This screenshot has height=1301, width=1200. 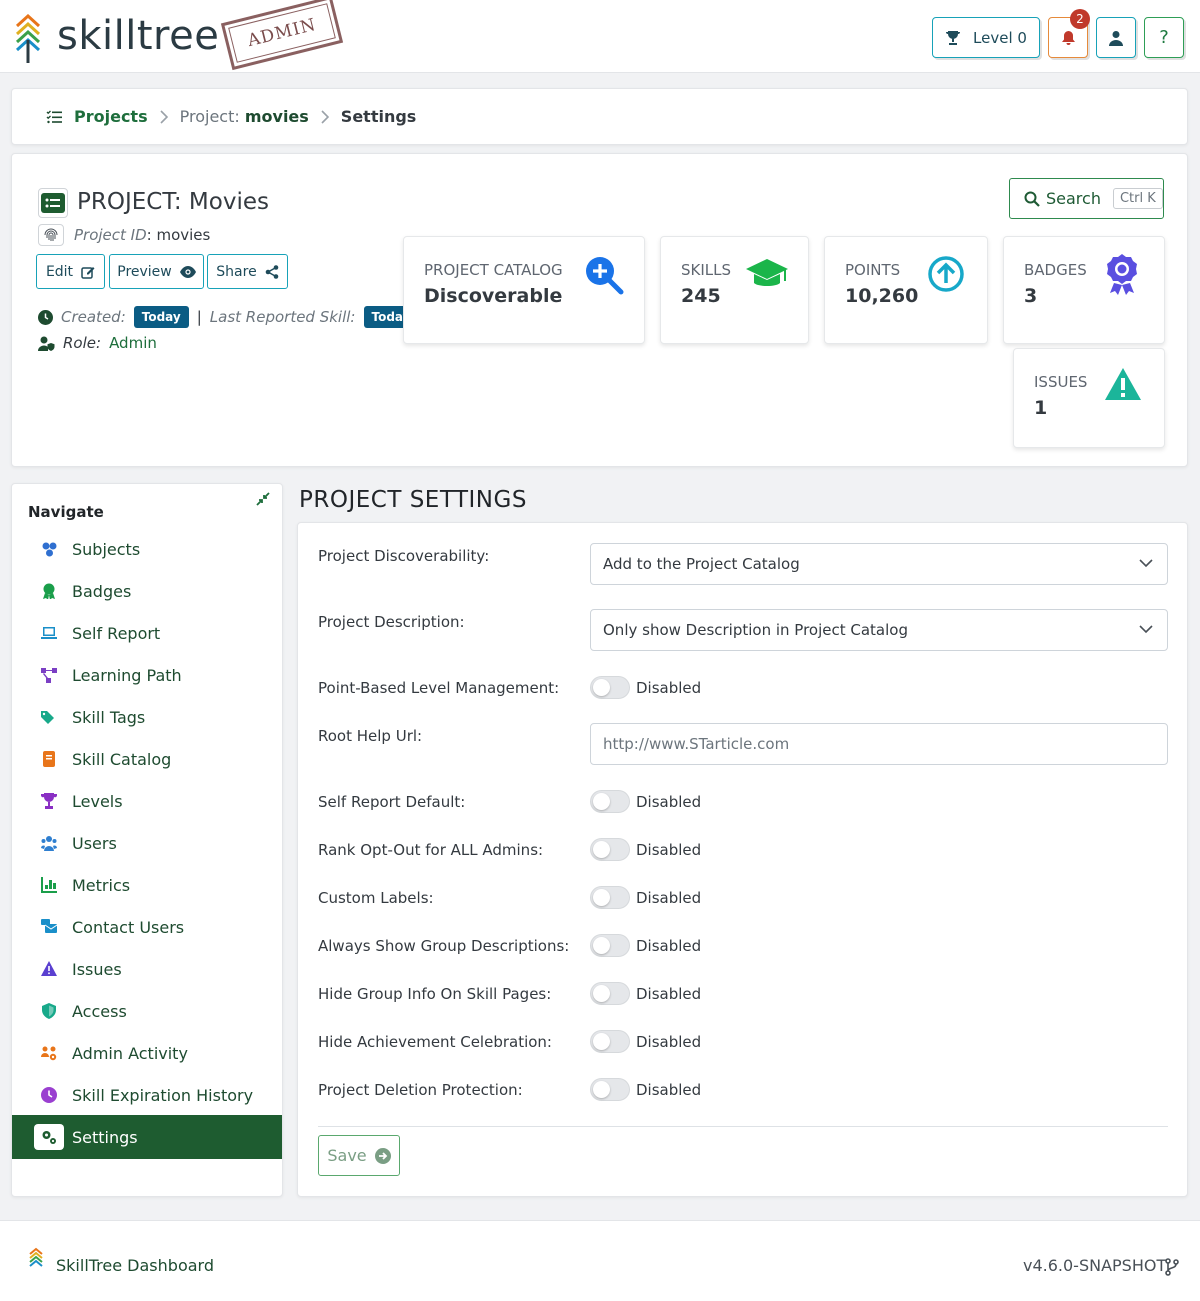 I want to click on nav-item-skill-tags: Skill Tags, so click(x=147, y=717).